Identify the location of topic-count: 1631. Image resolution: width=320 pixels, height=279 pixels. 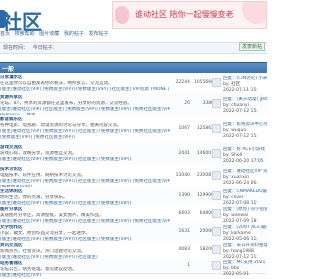
(184, 231).